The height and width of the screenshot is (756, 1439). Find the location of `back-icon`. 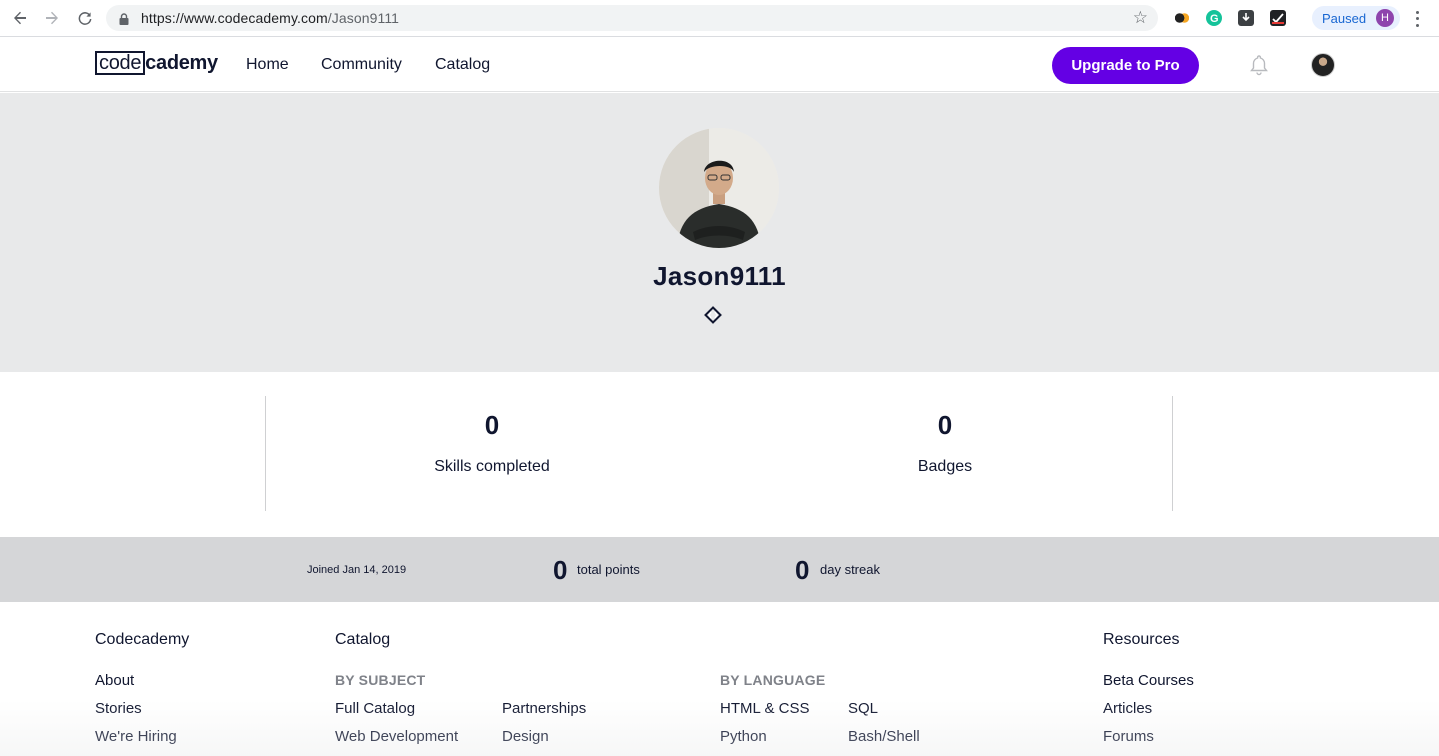

back-icon is located at coordinates (20, 18).